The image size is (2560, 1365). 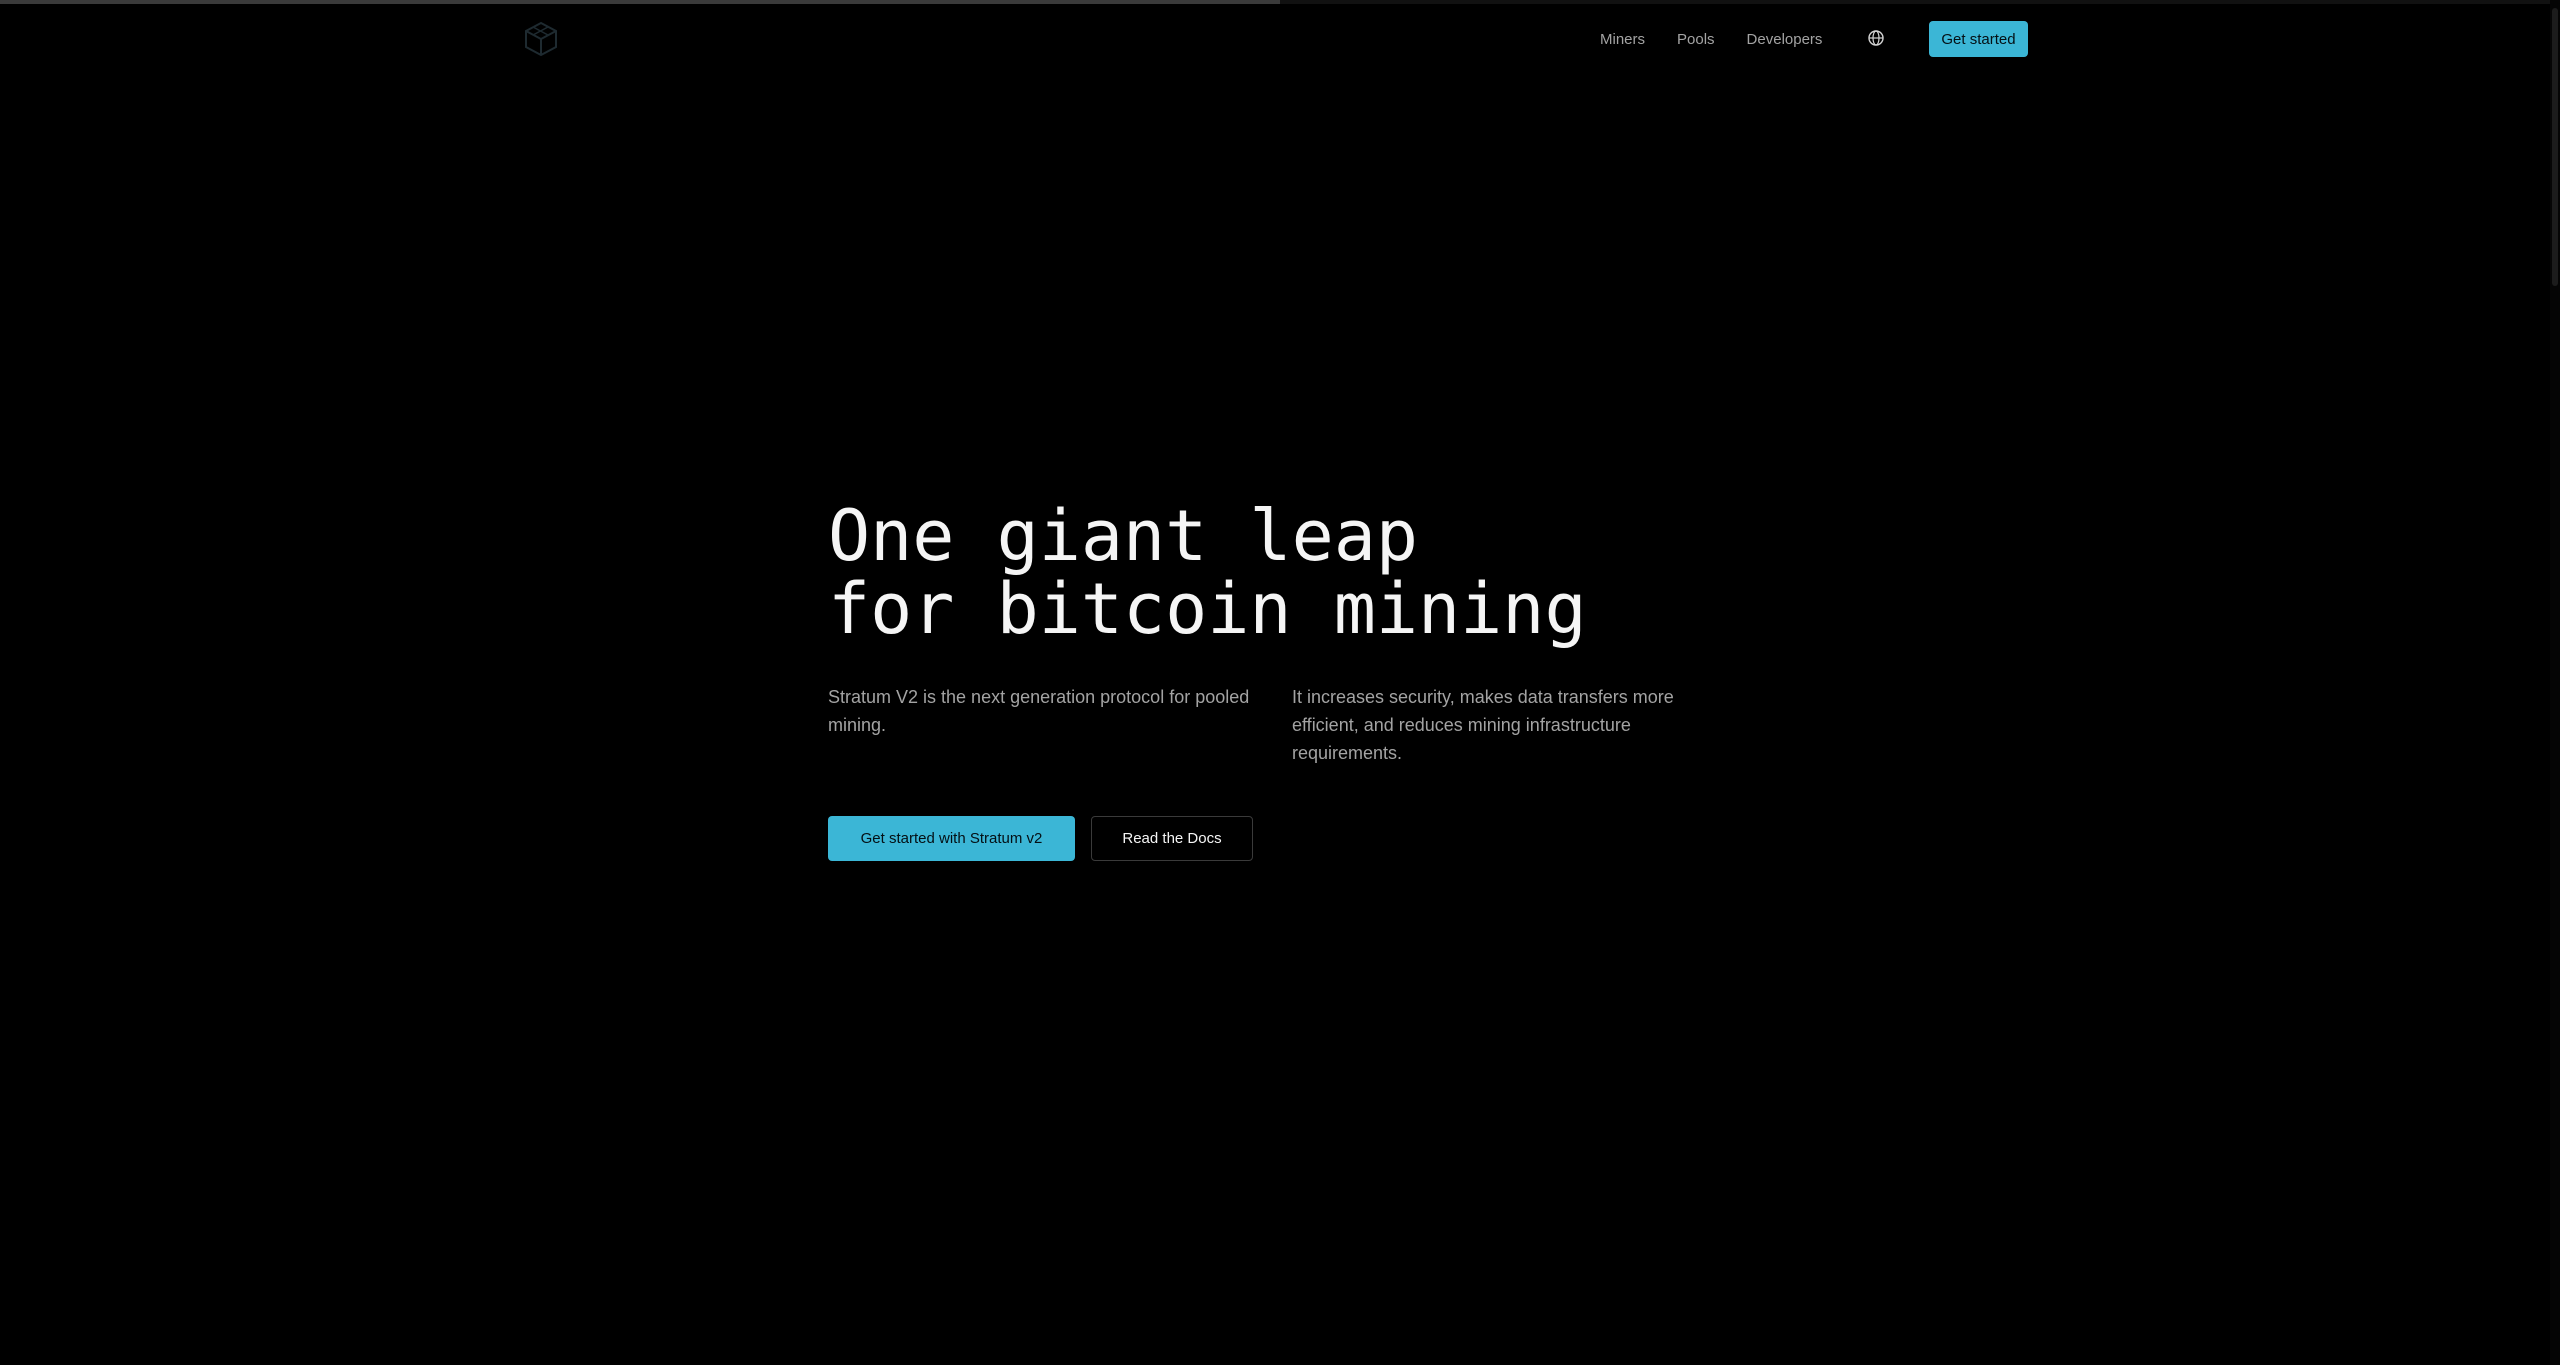 I want to click on logo-icon, so click(x=541, y=39).